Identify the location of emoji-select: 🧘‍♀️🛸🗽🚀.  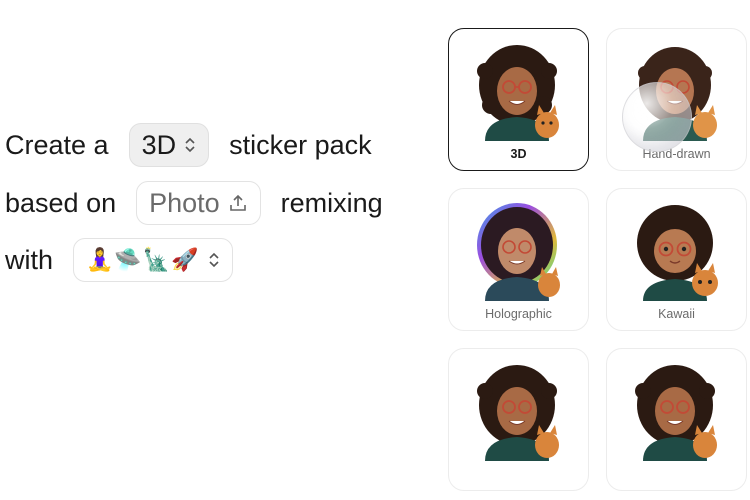
(153, 260).